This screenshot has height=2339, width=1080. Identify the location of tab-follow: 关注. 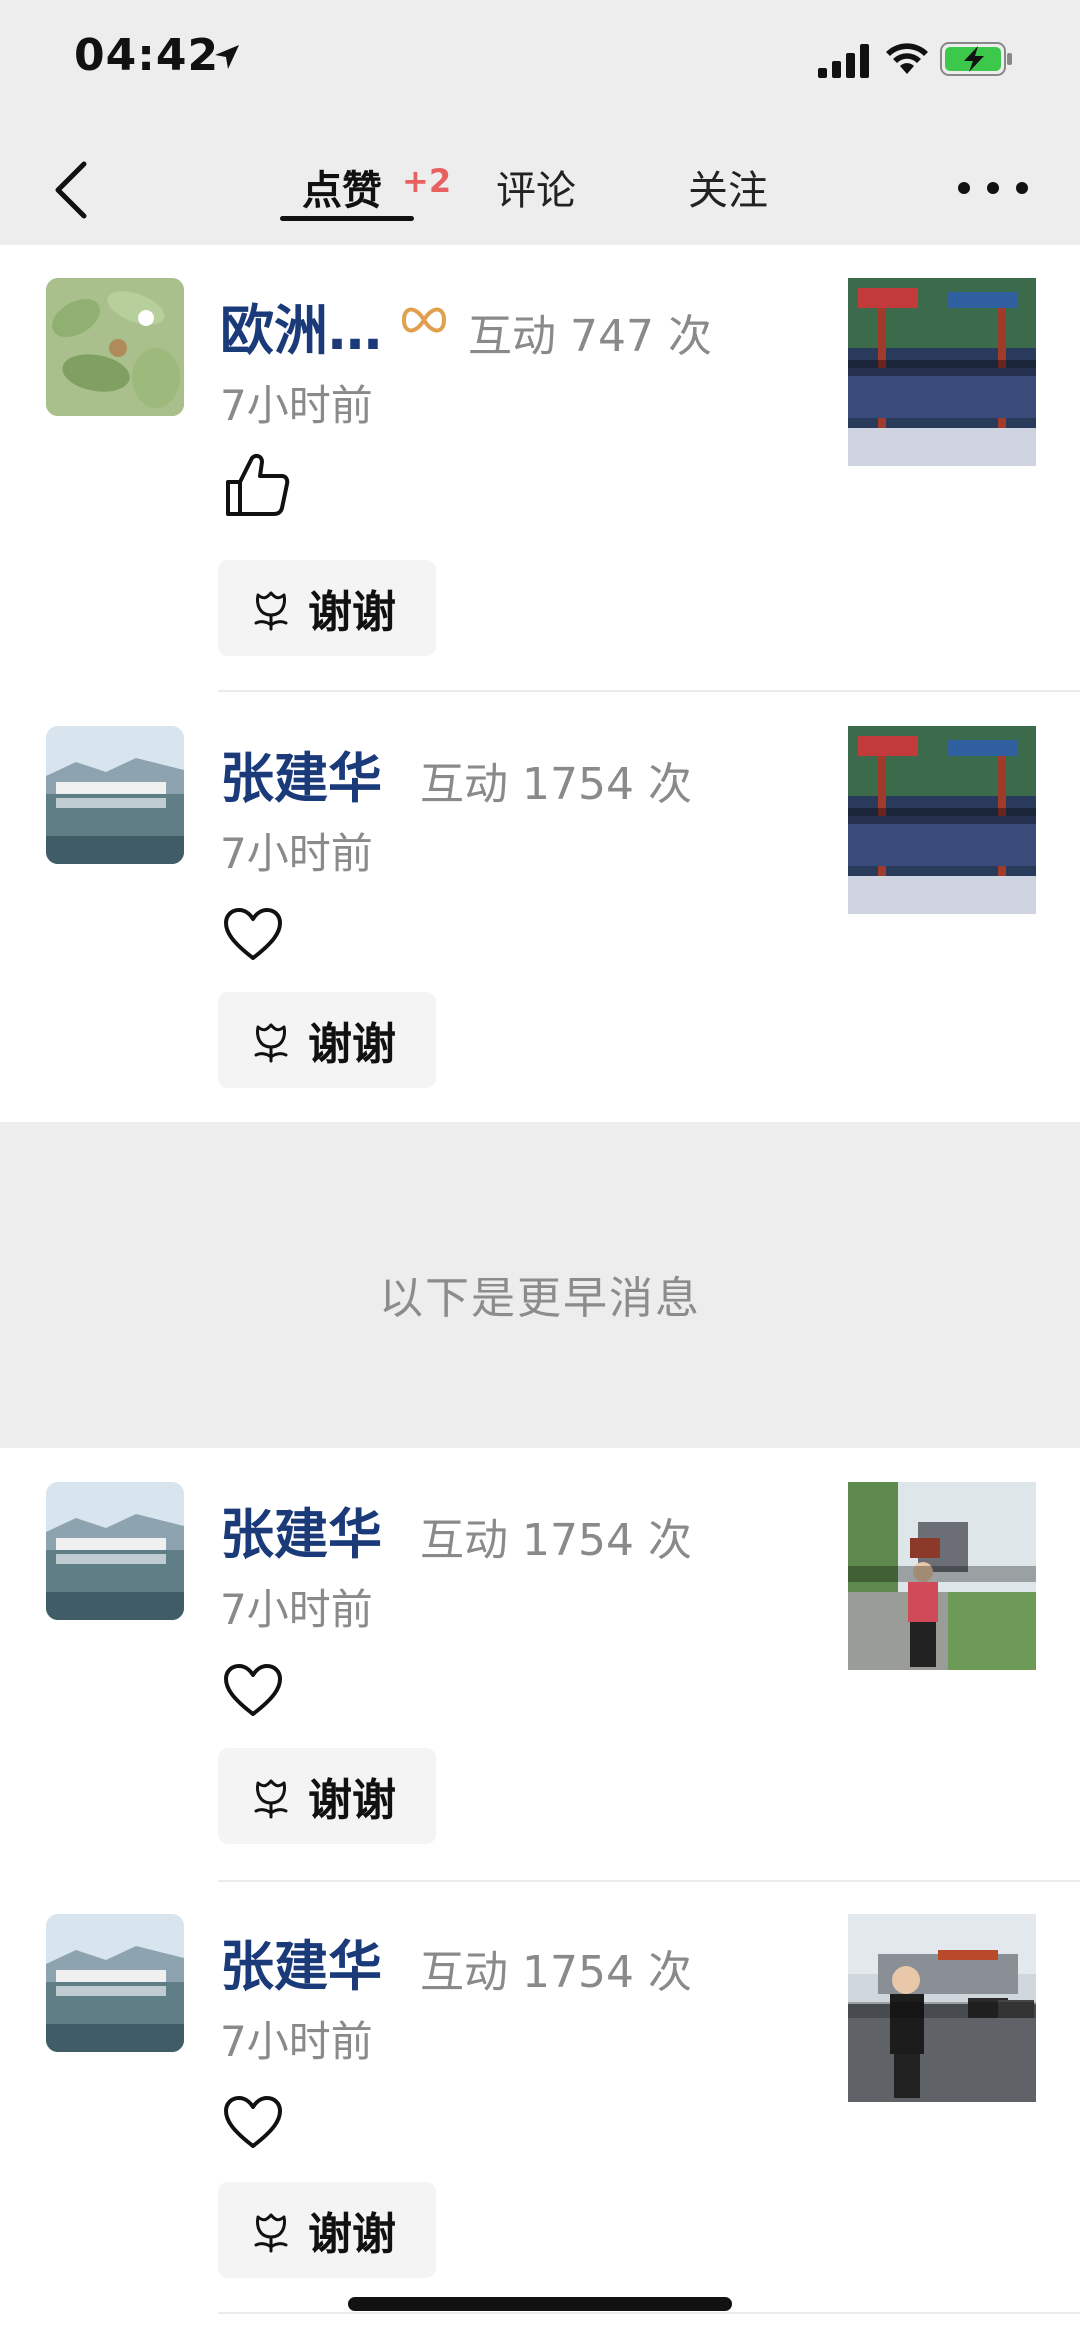
(728, 187).